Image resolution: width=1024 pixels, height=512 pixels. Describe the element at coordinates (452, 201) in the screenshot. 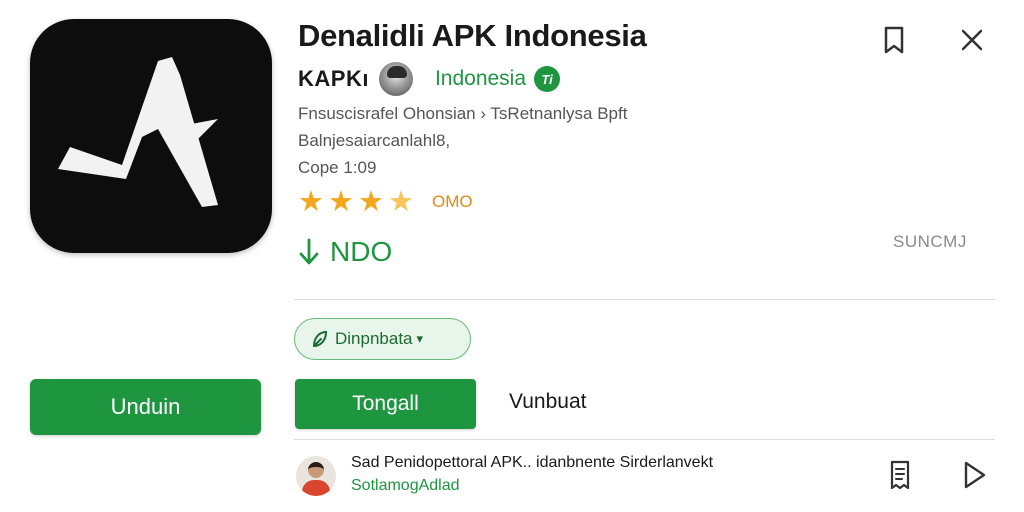

I see `rating-count: OMO` at that location.